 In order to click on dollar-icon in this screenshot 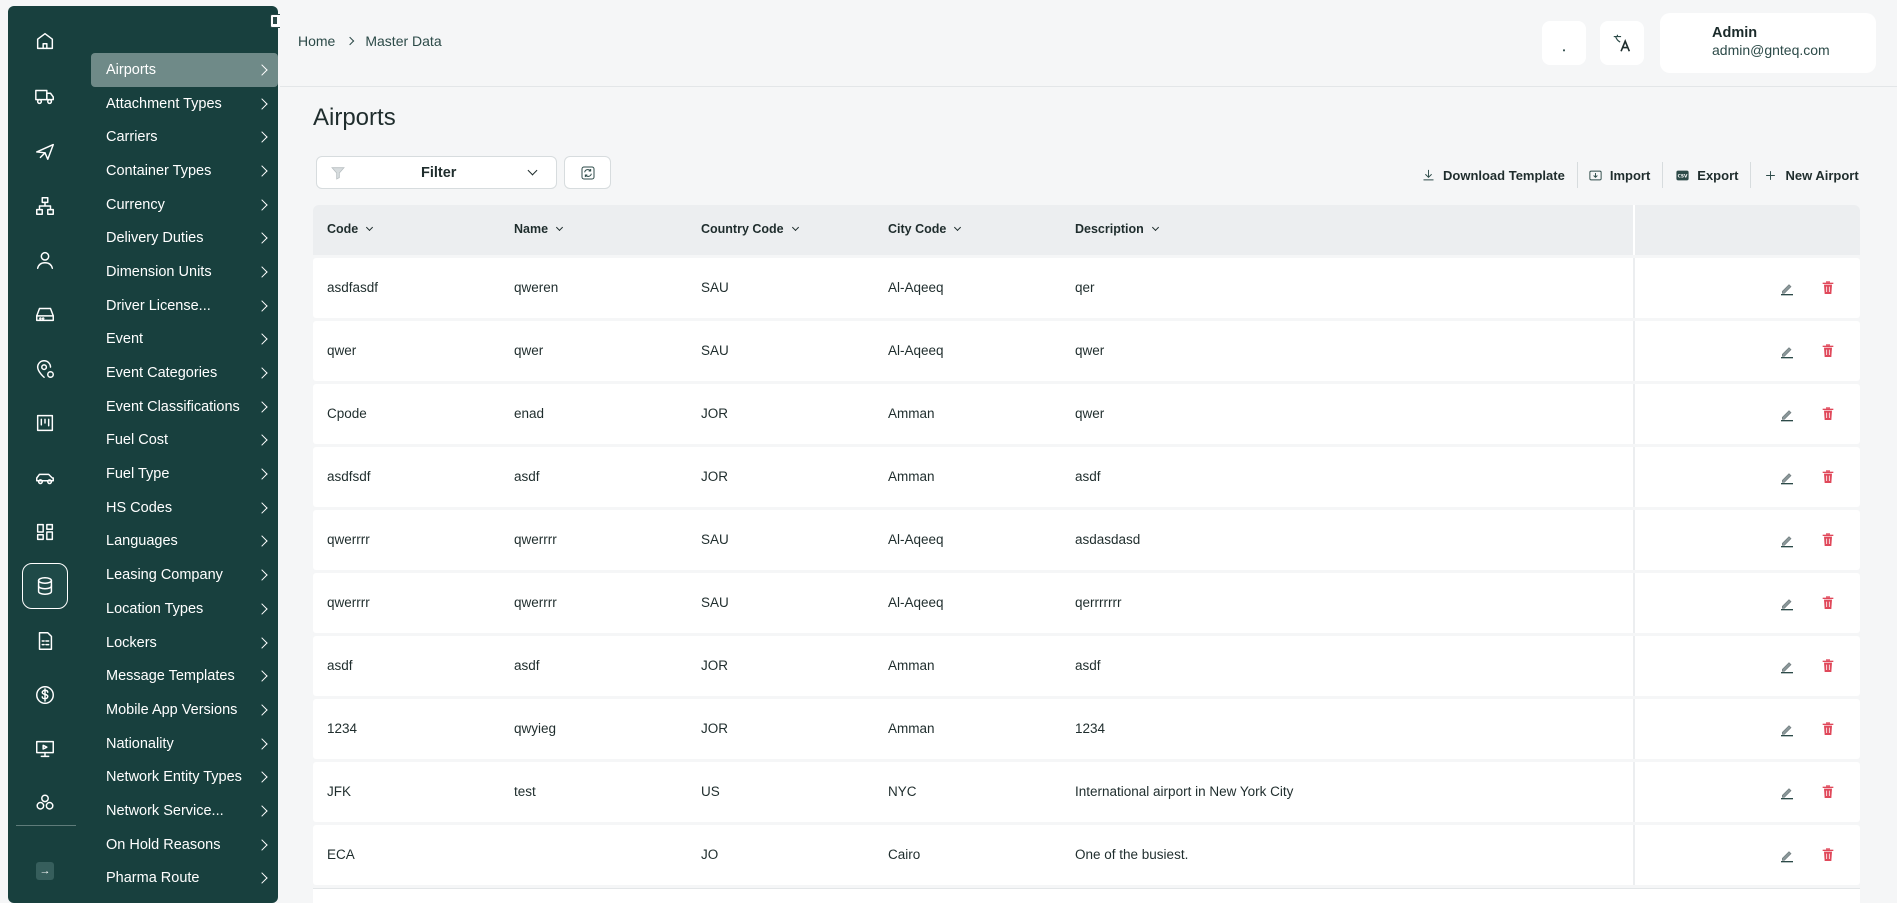, I will do `click(45, 695)`.